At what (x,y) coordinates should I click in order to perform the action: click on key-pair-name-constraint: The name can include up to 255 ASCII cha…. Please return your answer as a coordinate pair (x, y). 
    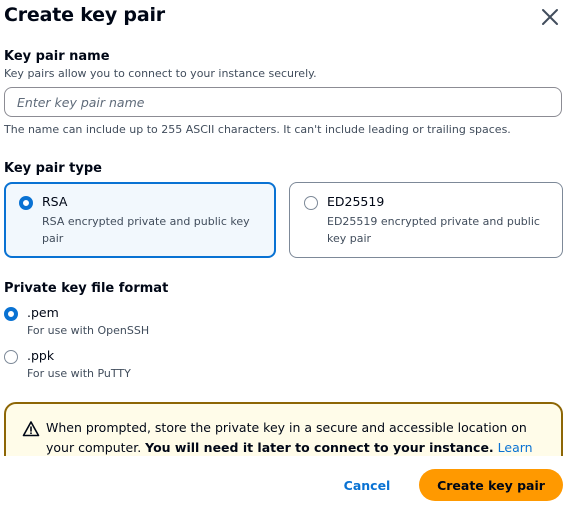
    Looking at the image, I should click on (257, 129).